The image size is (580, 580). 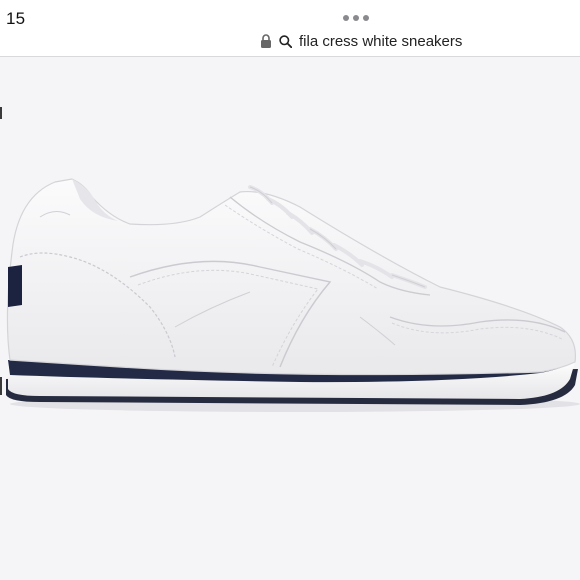 What do you see at coordinates (356, 18) in the screenshot?
I see `more-dots-icon` at bounding box center [356, 18].